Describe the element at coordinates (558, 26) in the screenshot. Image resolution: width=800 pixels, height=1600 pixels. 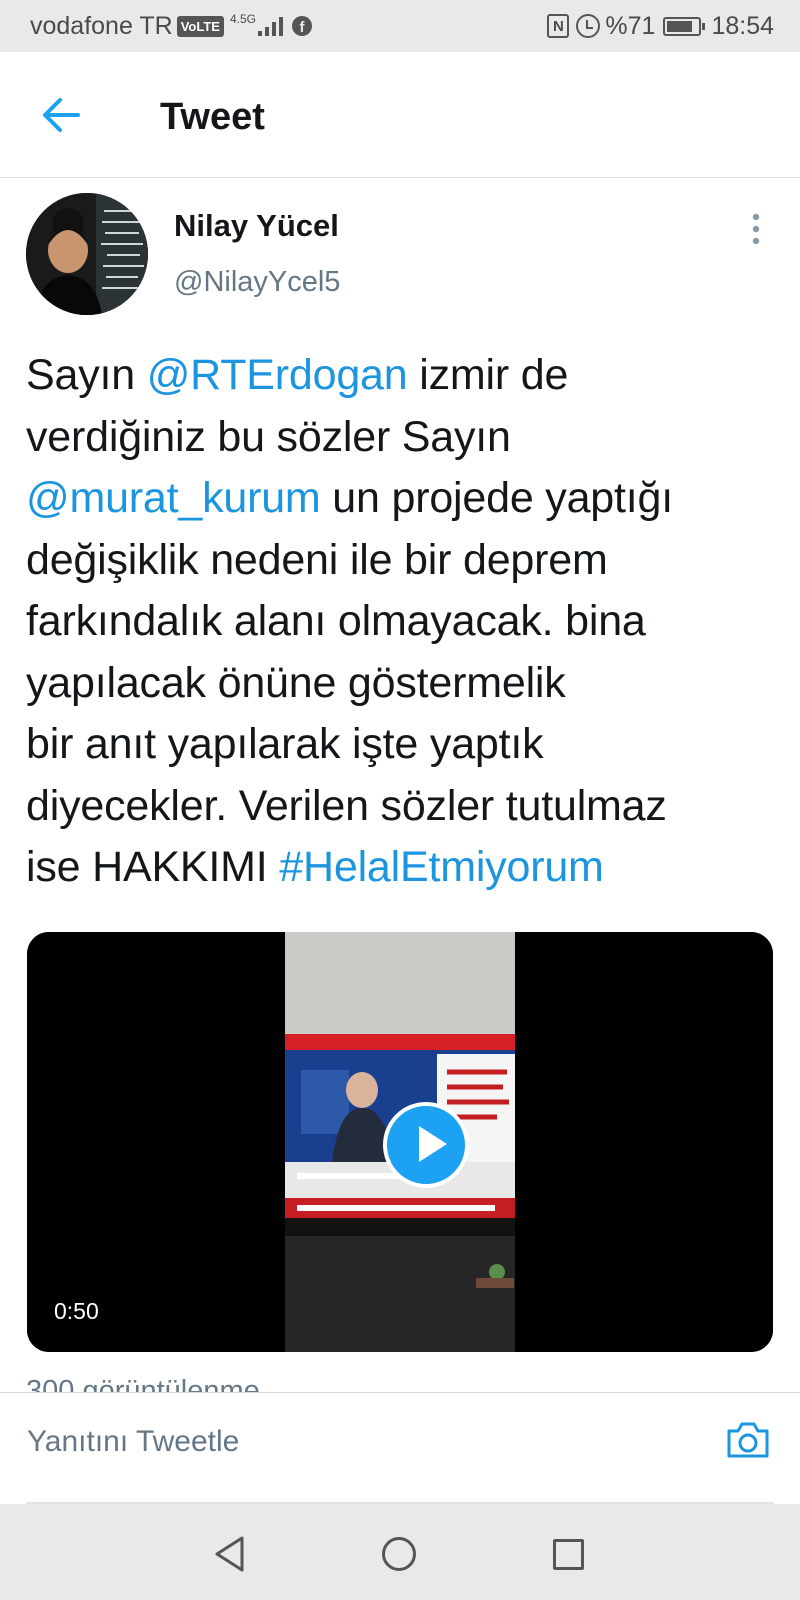
I see `nfc-icon: N` at that location.